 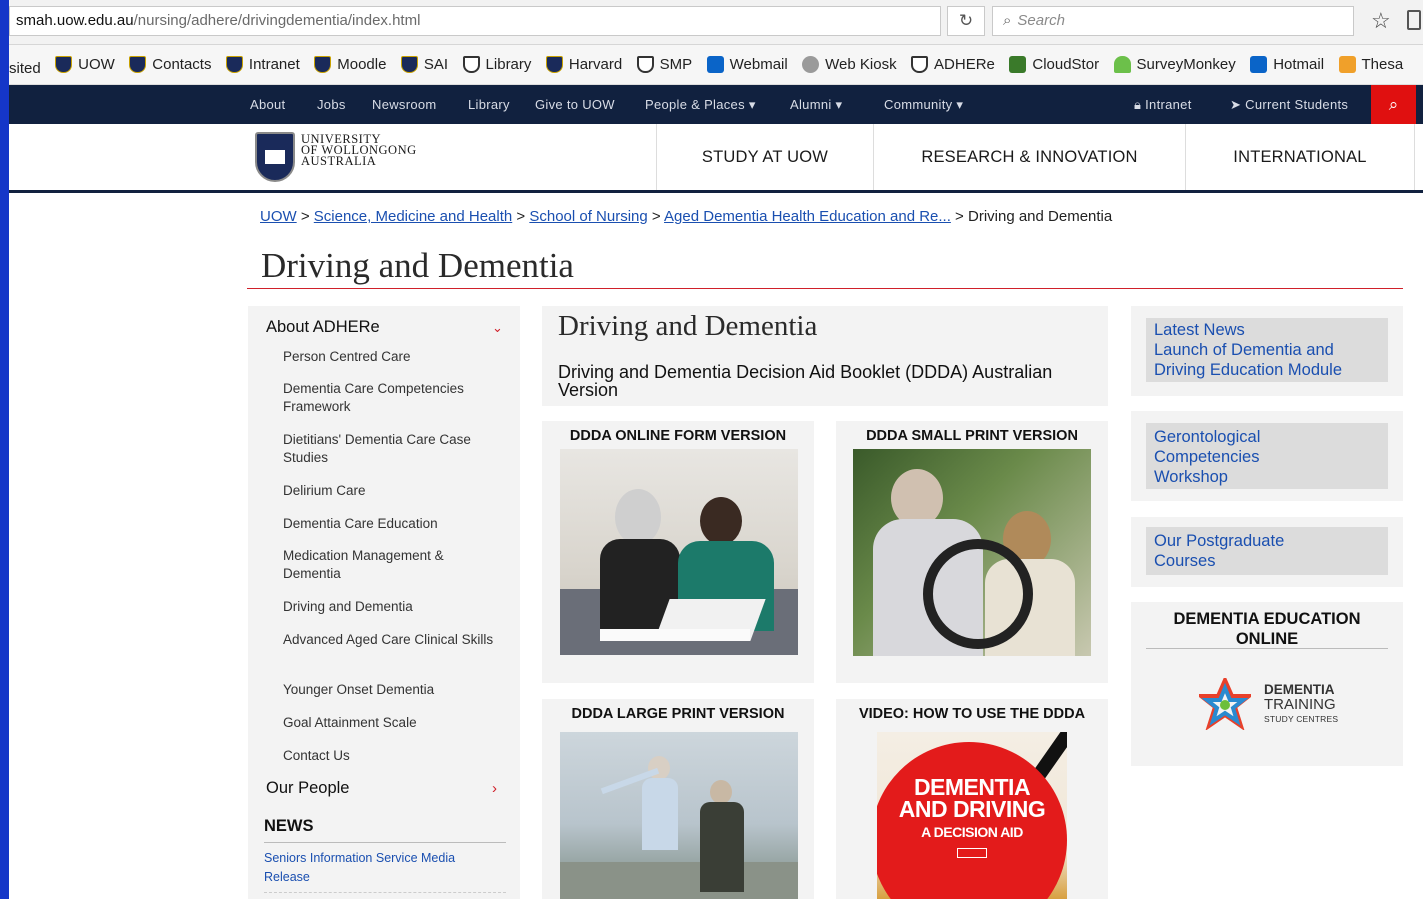 What do you see at coordinates (1163, 104) in the screenshot?
I see `nav-intranet: 🔒︎ Intranet` at bounding box center [1163, 104].